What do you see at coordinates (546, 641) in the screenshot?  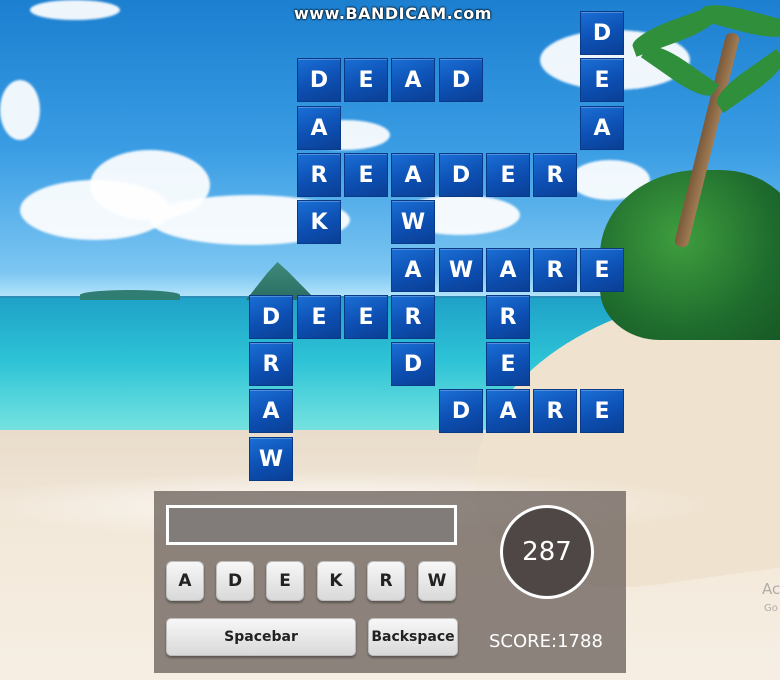 I see `score-label: SCORE:1788` at bounding box center [546, 641].